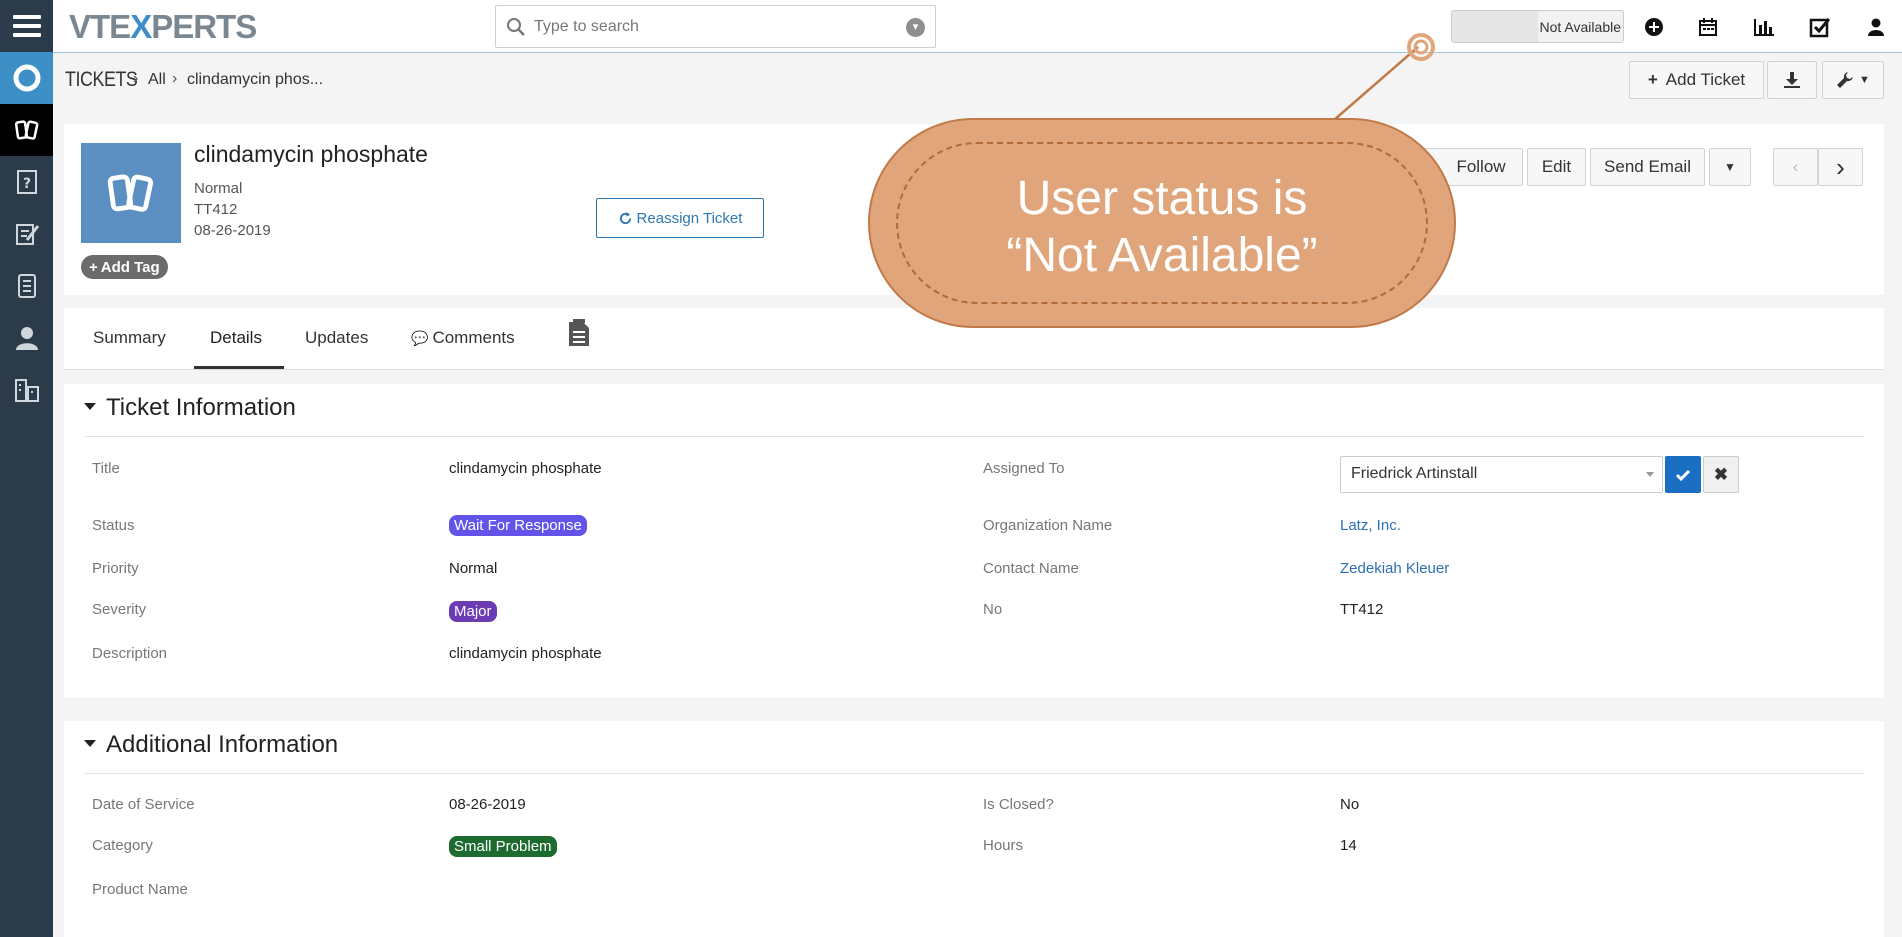  What do you see at coordinates (1018, 804) in the screenshot?
I see `field-label: Is Closed?` at bounding box center [1018, 804].